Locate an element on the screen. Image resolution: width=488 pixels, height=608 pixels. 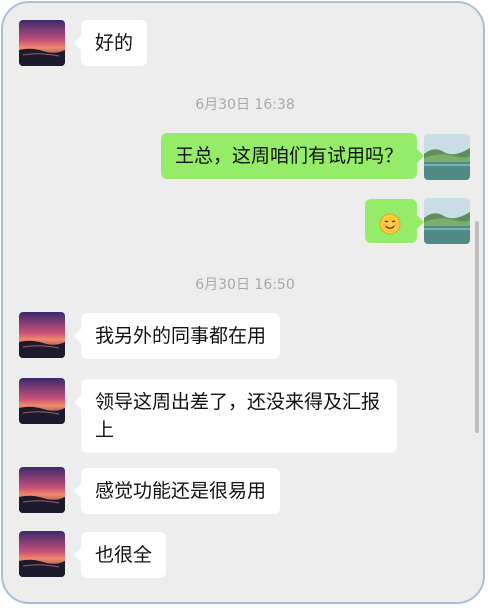
message-text: 领导这周出差了，还没来得及汇报上 is located at coordinates (238, 416).